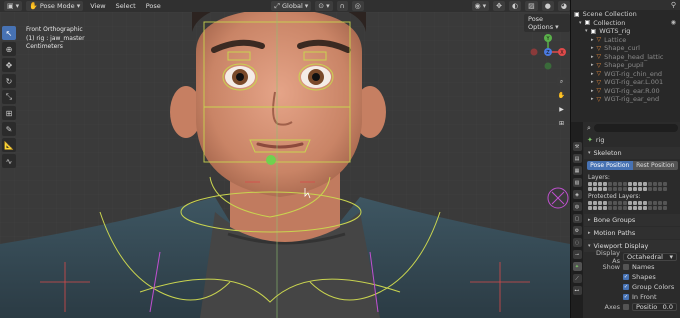 Image resolution: width=680 pixels, height=318 pixels. I want to click on shapes-checkbox: ✓, so click(626, 277).